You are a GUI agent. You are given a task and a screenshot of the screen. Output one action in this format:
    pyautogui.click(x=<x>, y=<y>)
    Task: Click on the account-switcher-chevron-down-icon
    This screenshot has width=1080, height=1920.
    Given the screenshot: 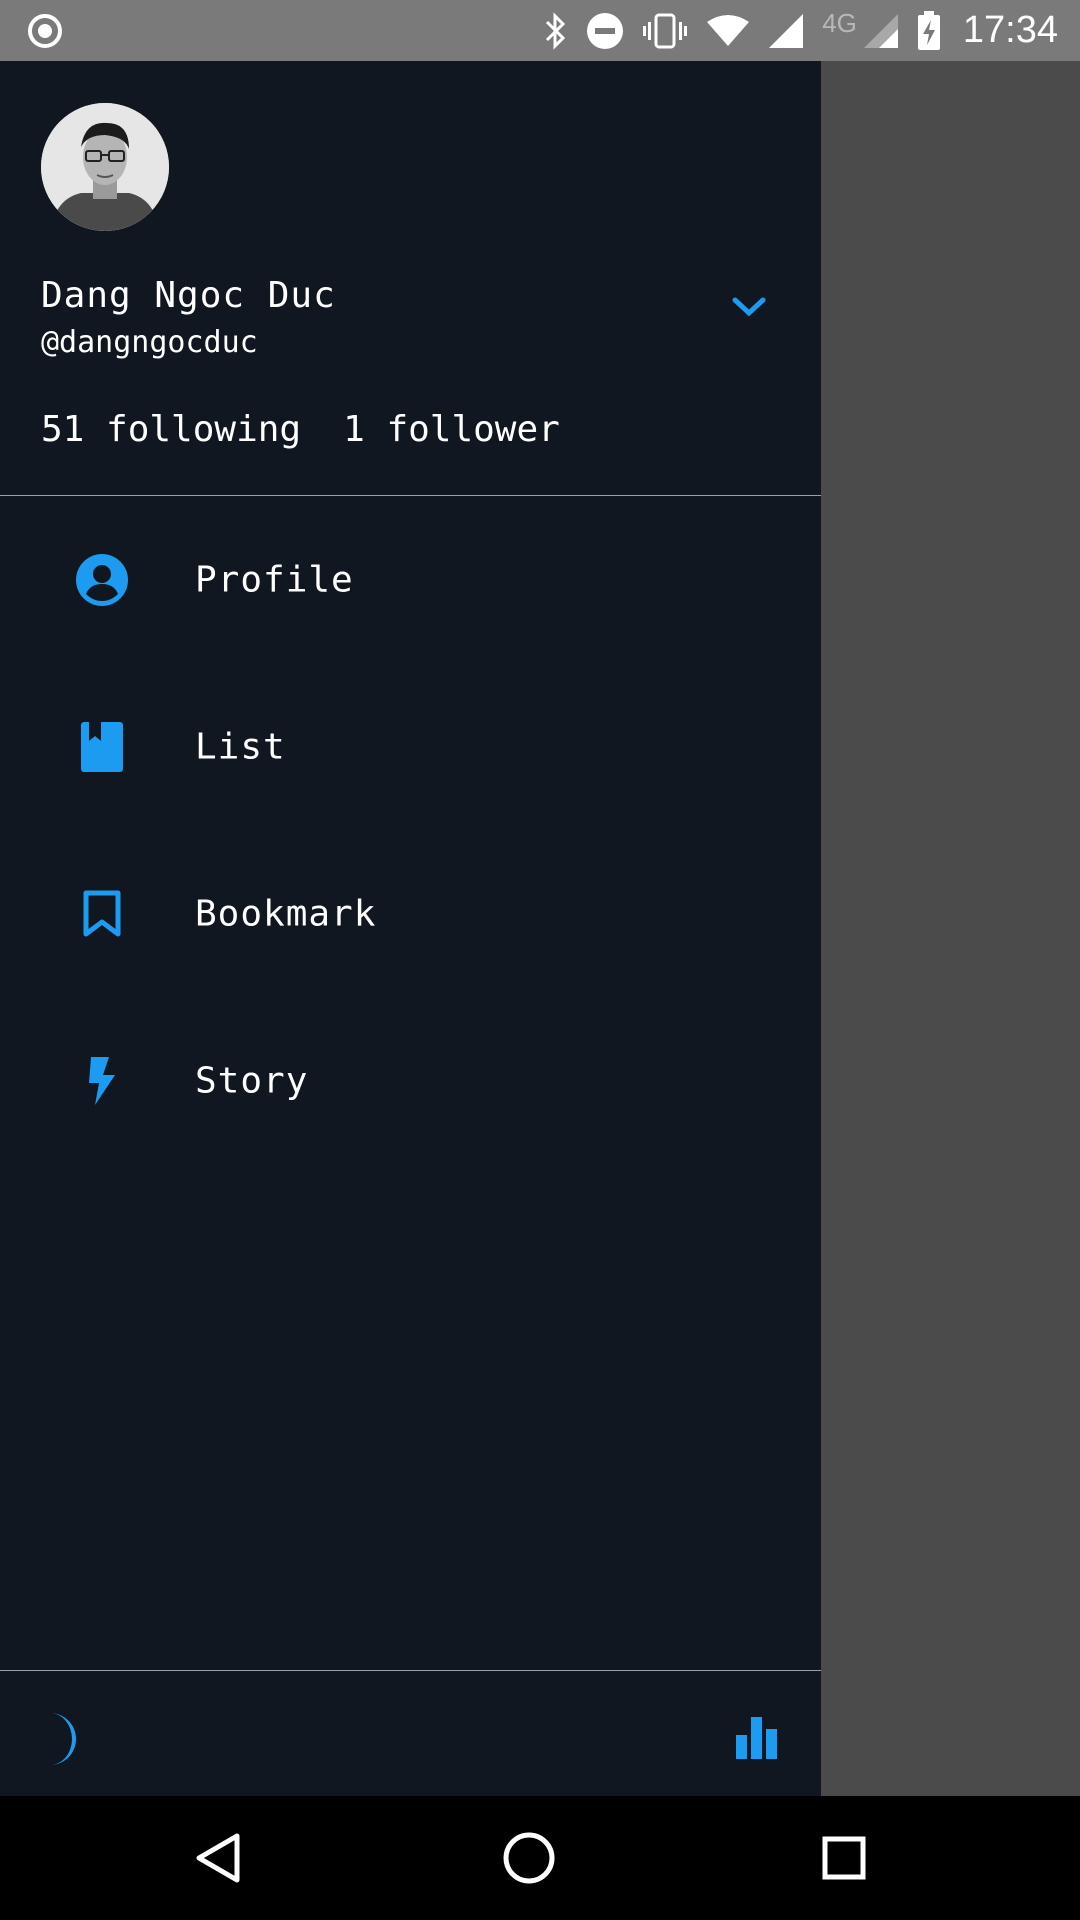 What is the action you would take?
    pyautogui.click(x=749, y=307)
    